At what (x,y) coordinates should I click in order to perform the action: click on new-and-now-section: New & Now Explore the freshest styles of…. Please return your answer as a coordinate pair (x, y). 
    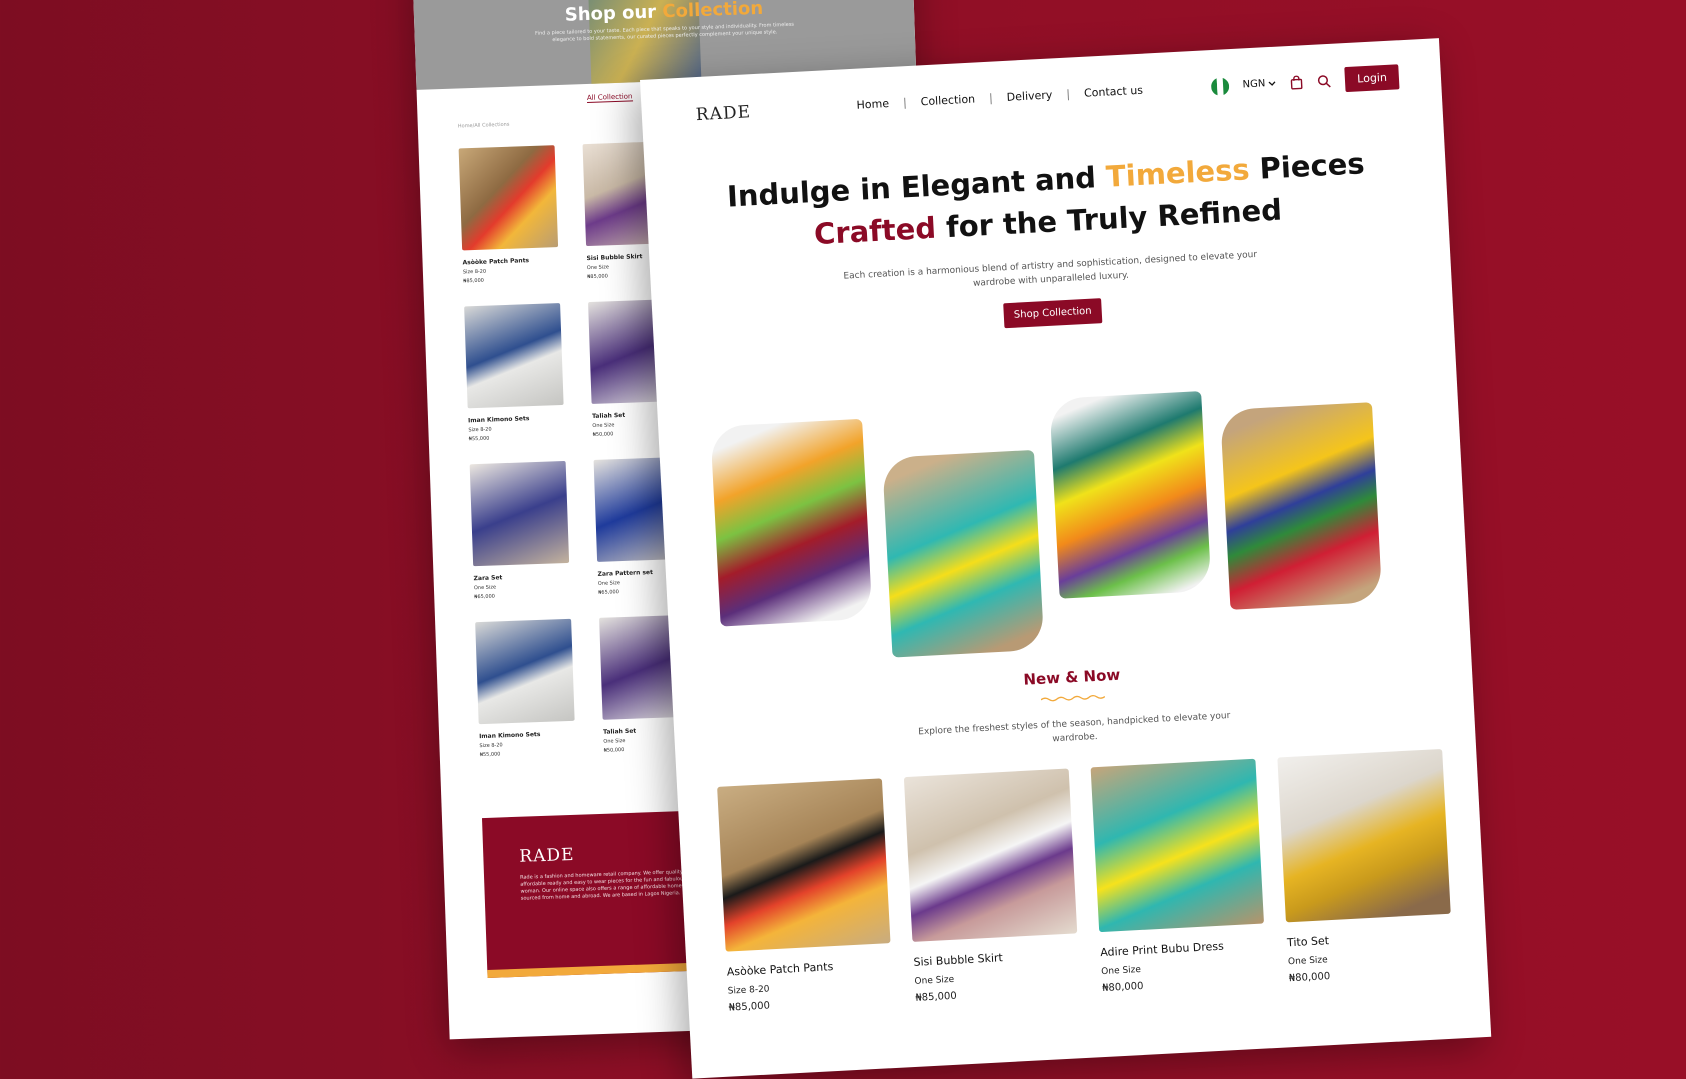
    Looking at the image, I should click on (1073, 706).